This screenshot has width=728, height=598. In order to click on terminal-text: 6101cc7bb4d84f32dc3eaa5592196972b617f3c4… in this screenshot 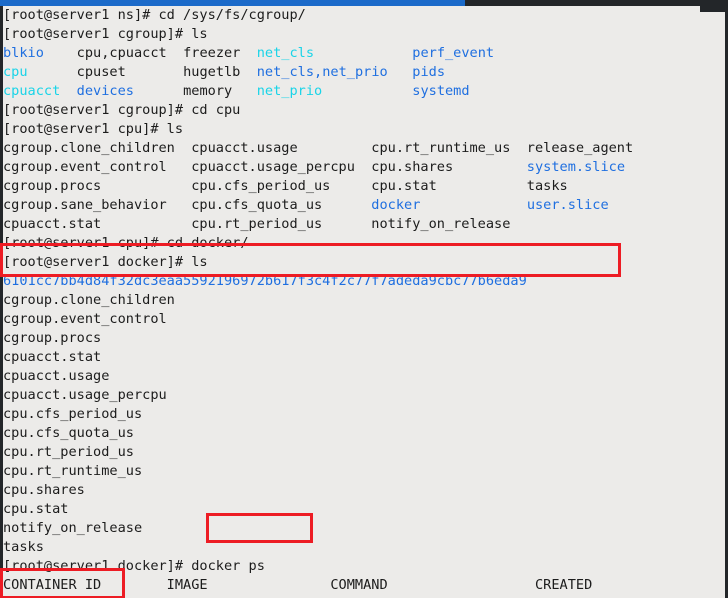, I will do `click(265, 281)`.